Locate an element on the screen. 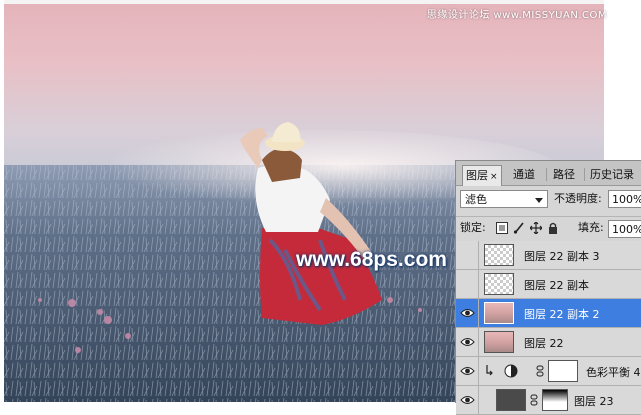 The height and width of the screenshot is (415, 641). tab-channels: 通道 is located at coordinates (524, 175).